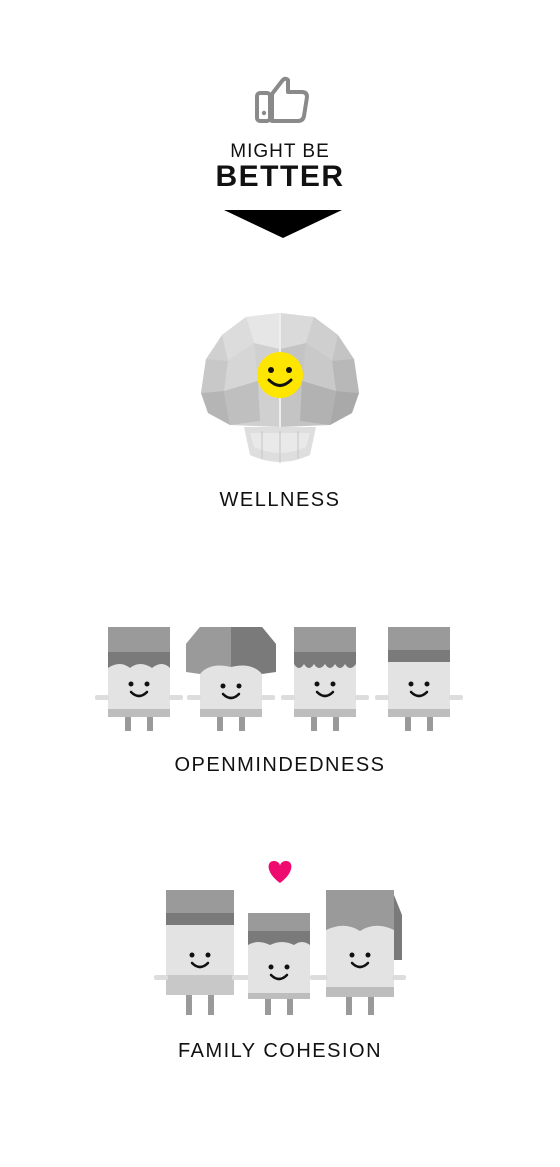  What do you see at coordinates (280, 500) in the screenshot?
I see `wellness-label: WELLNESS` at bounding box center [280, 500].